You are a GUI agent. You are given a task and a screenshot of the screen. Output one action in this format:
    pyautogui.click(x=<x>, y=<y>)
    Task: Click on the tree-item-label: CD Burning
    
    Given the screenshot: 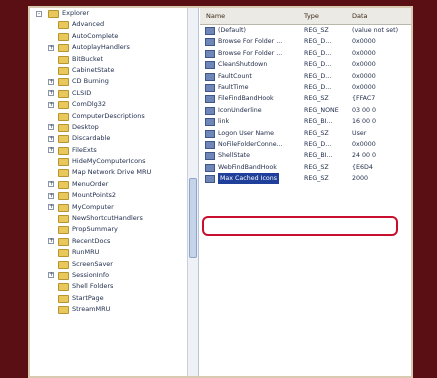 What is the action you would take?
    pyautogui.click(x=90, y=81)
    